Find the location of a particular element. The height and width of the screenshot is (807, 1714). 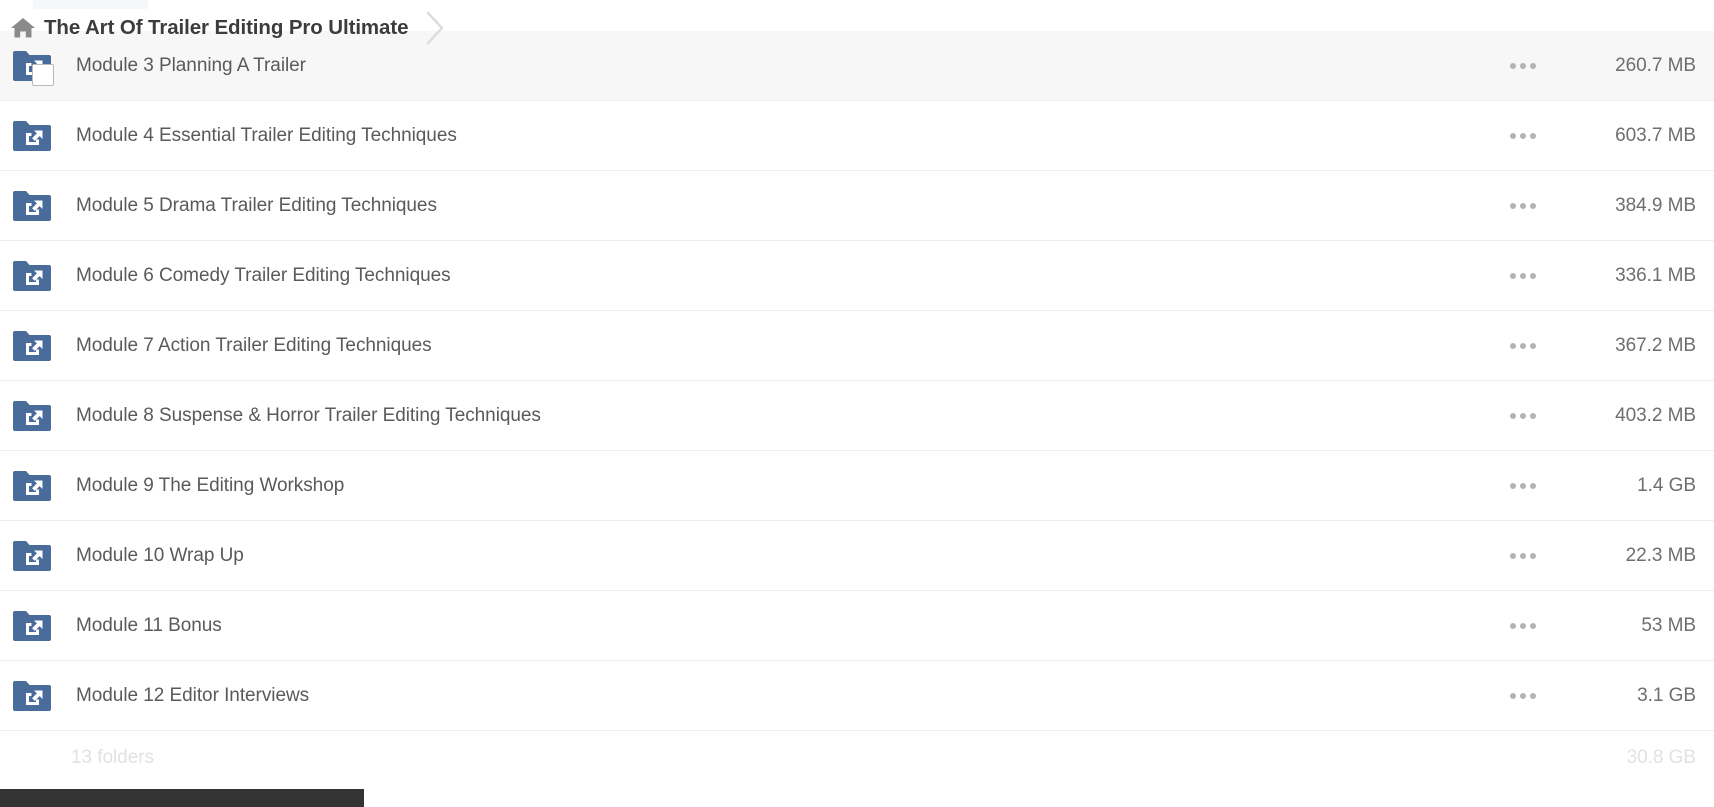

home-icon is located at coordinates (23, 27).